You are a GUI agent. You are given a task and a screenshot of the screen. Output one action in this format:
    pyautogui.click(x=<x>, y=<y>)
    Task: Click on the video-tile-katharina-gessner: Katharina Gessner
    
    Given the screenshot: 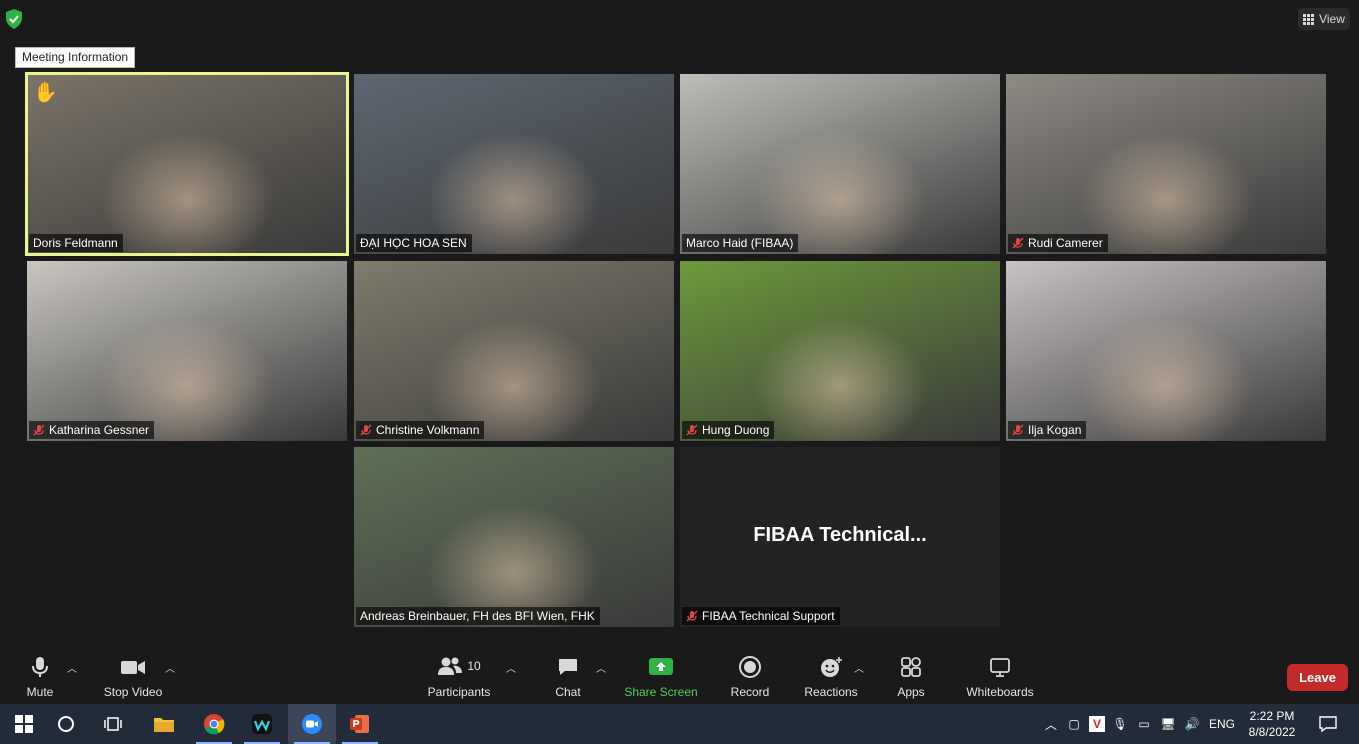 What is the action you would take?
    pyautogui.click(x=187, y=351)
    